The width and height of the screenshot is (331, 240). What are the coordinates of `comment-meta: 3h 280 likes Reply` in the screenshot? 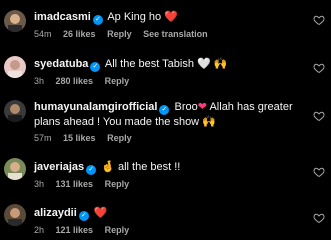 It's located at (171, 81).